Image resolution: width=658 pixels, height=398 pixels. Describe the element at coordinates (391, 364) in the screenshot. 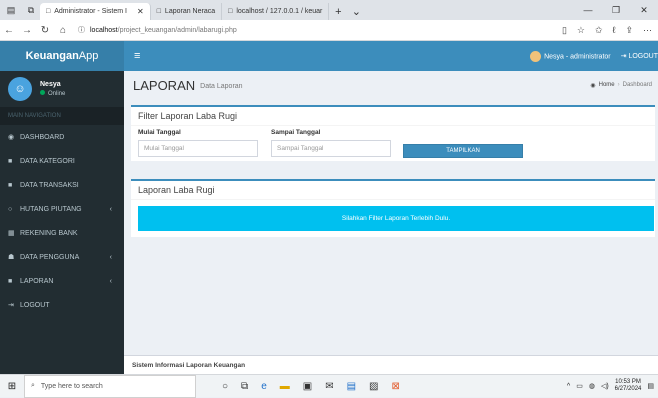

I see `footer: Sistem Informasi Laporan Keuangan` at that location.